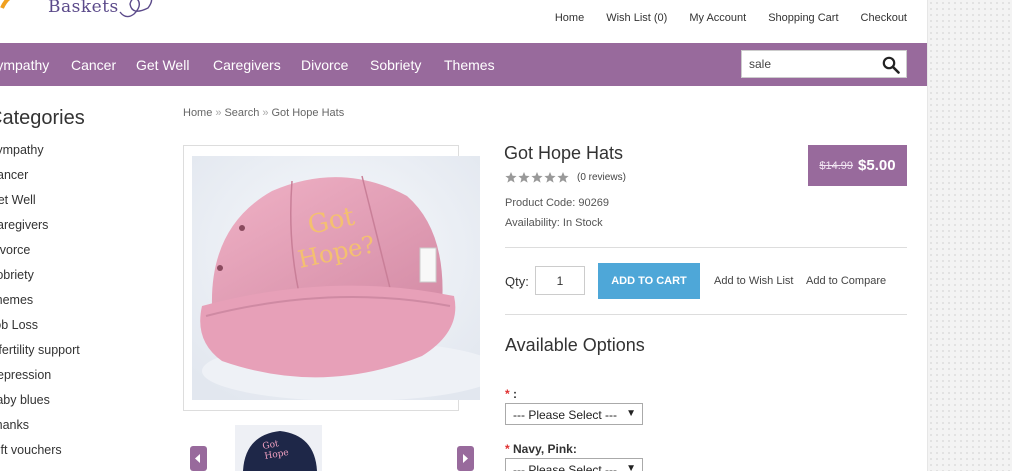 The image size is (1012, 471). I want to click on qty-input, so click(560, 280).